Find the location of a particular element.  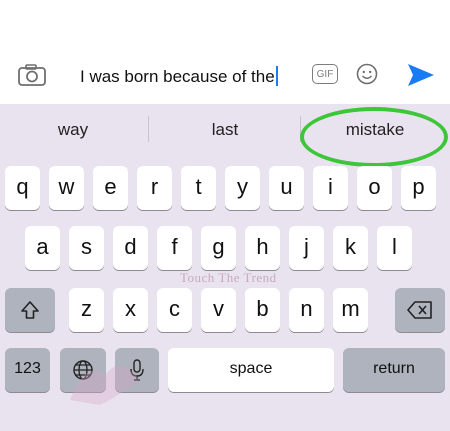

key-i: i is located at coordinates (330, 188).